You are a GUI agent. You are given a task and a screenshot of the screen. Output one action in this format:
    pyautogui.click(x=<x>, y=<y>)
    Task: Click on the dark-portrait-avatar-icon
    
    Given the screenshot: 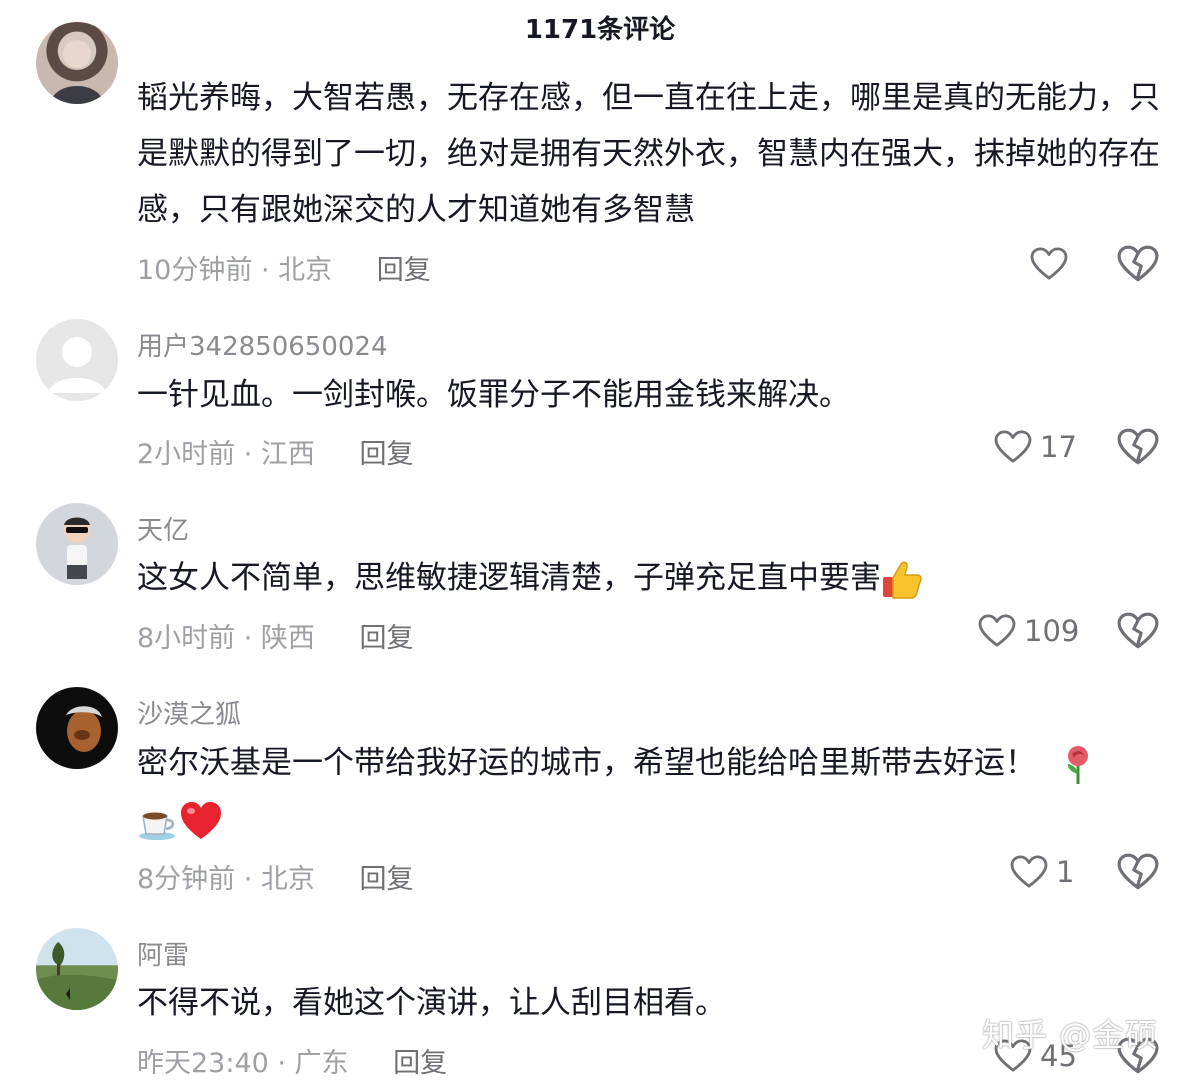 What is the action you would take?
    pyautogui.click(x=84, y=729)
    